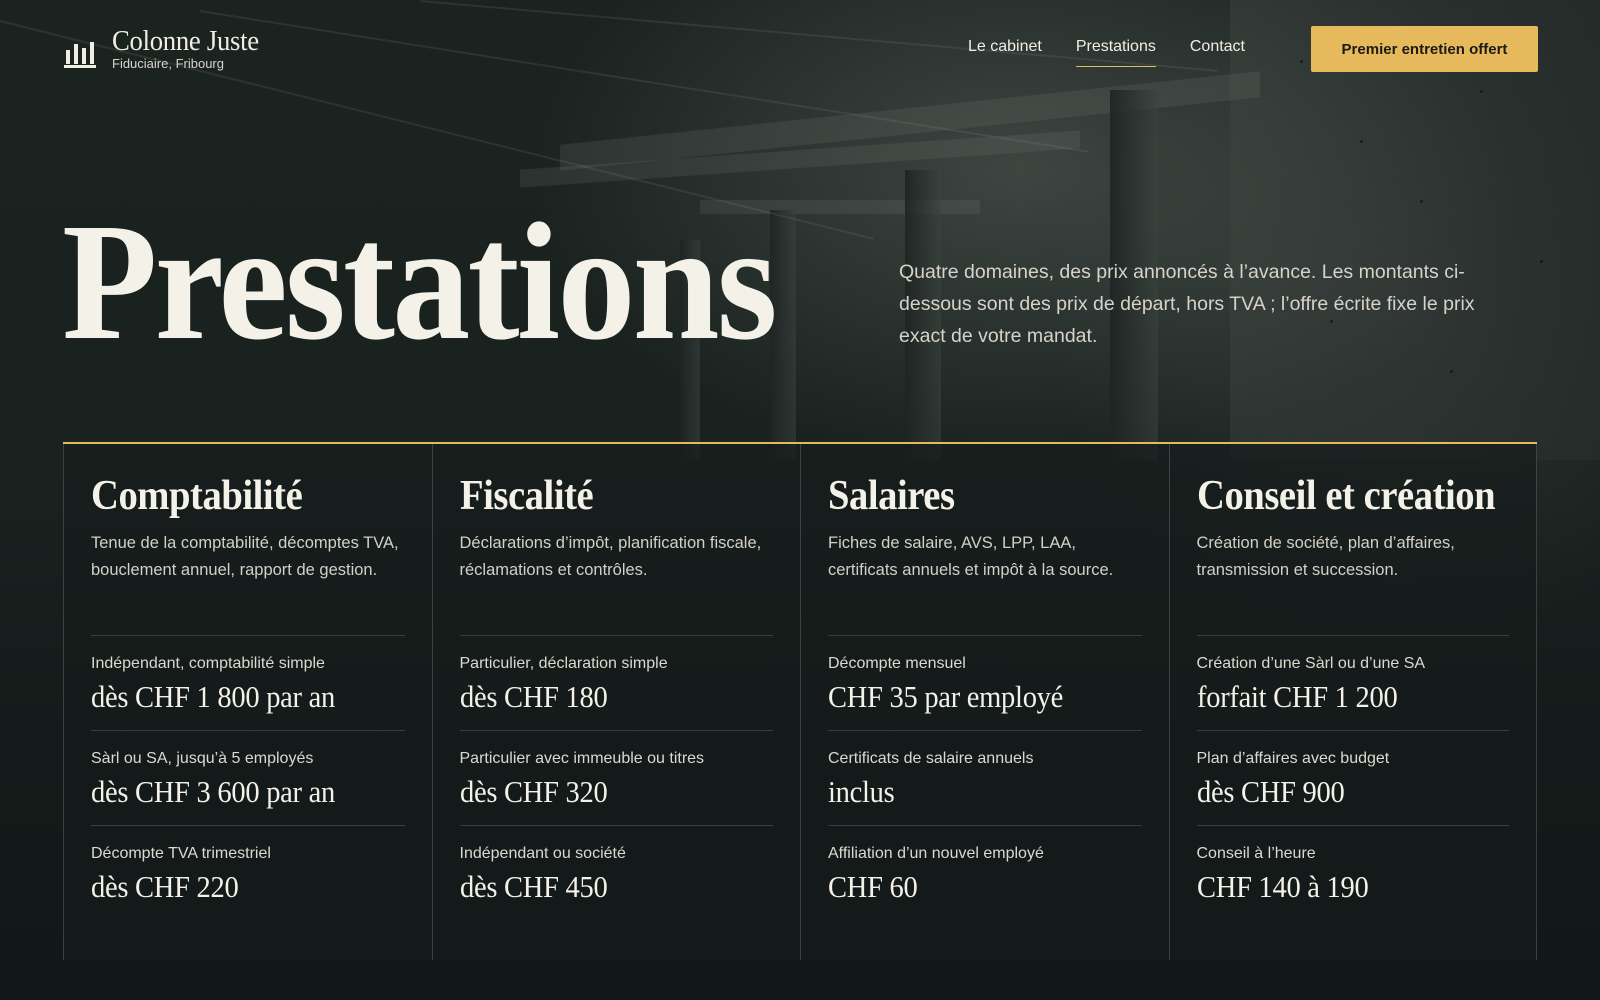 This screenshot has width=1600, height=1000. Describe the element at coordinates (1311, 663) in the screenshot. I see `price-label: Création d’une Sàrl ou d’une SA` at that location.